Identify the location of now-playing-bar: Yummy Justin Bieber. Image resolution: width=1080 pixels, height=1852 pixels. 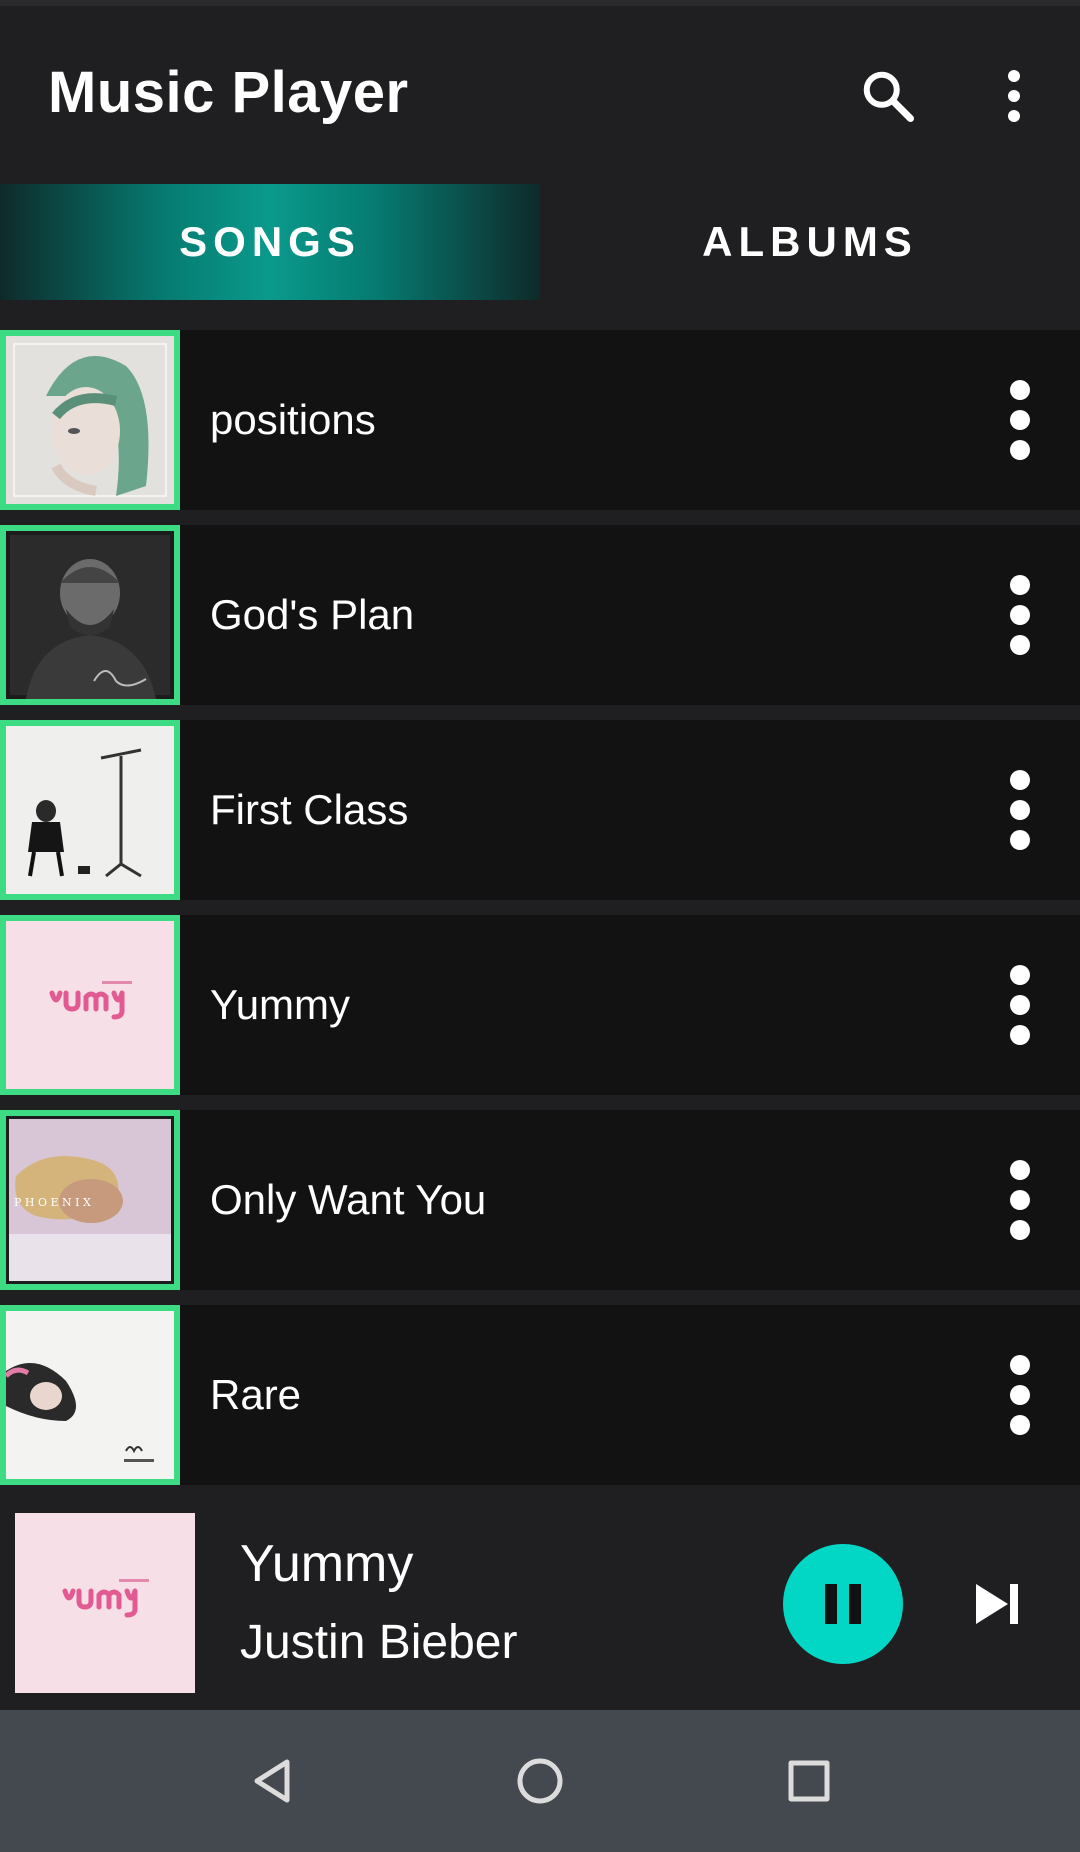
(540, 1603).